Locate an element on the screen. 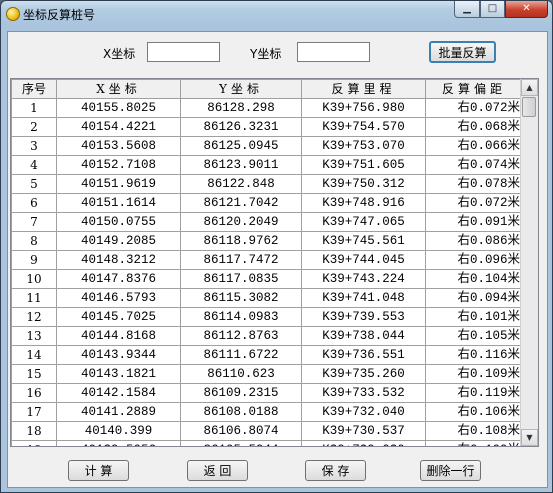 The image size is (553, 493). row-index: 8 is located at coordinates (34, 241).